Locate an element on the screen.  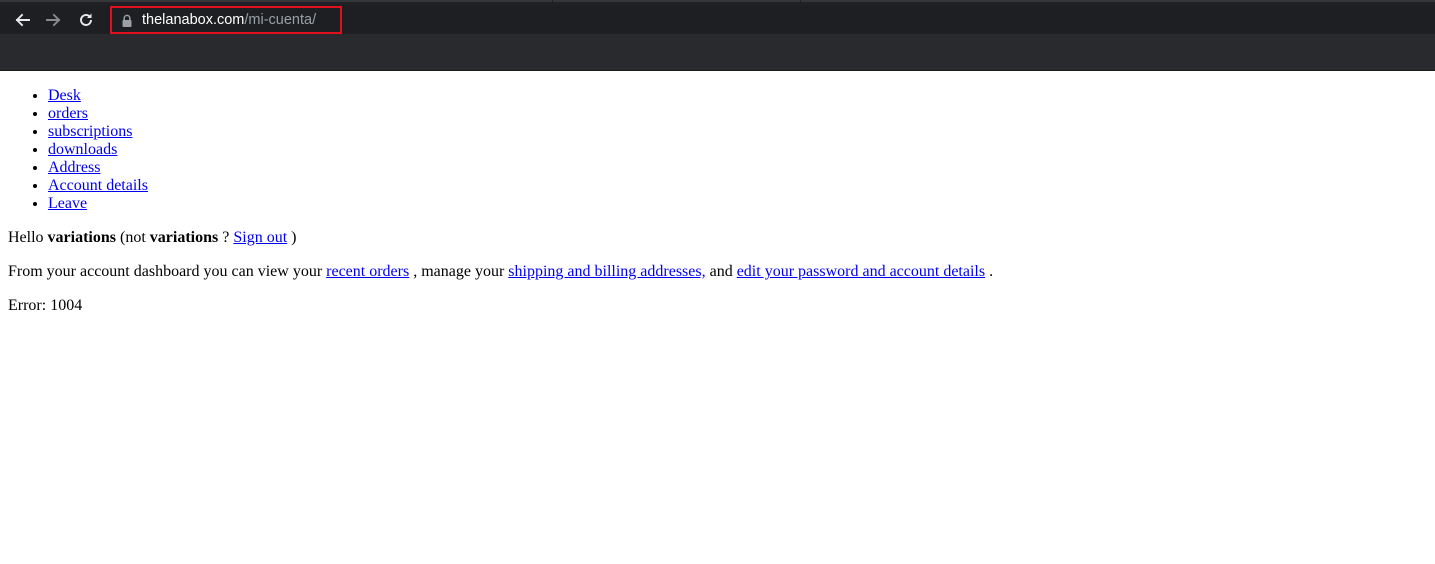
url-path: /mi-cuenta/ is located at coordinates (280, 20).